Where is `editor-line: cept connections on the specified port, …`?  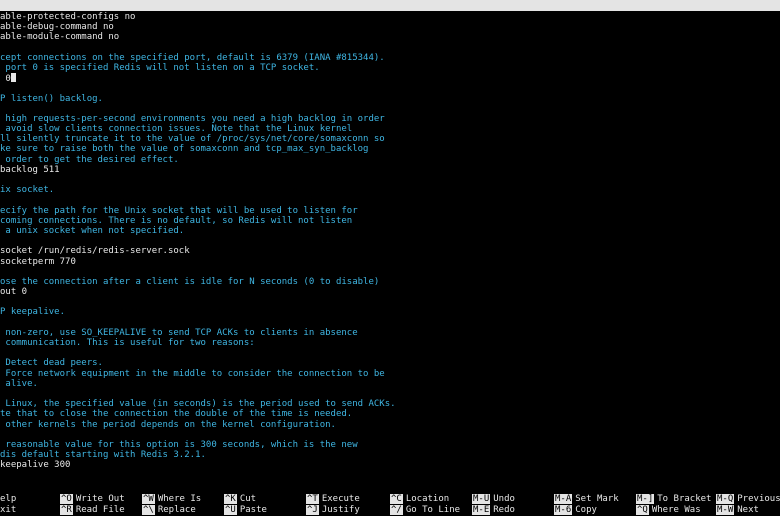
editor-line: cept connections on the specified port, … is located at coordinates (390, 58).